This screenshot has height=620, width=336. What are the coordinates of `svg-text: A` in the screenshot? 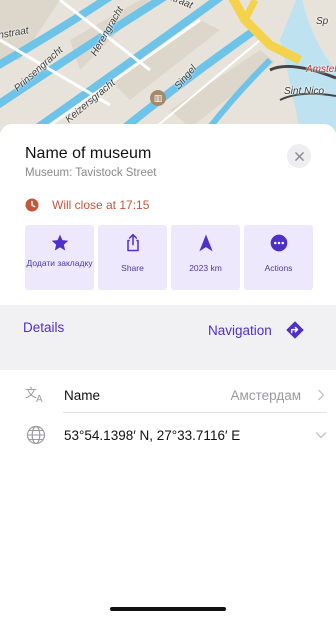 It's located at (39, 399).